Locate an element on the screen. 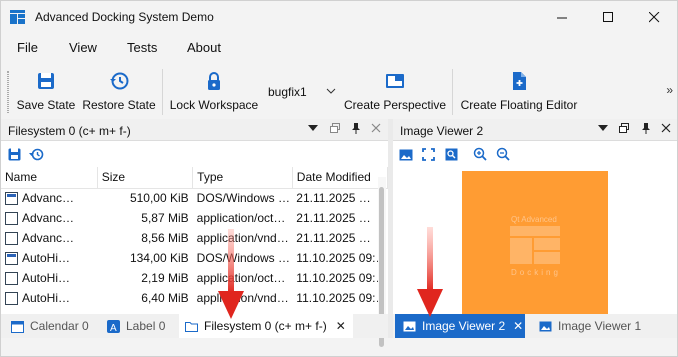  column-header-size: Size is located at coordinates (145, 178).